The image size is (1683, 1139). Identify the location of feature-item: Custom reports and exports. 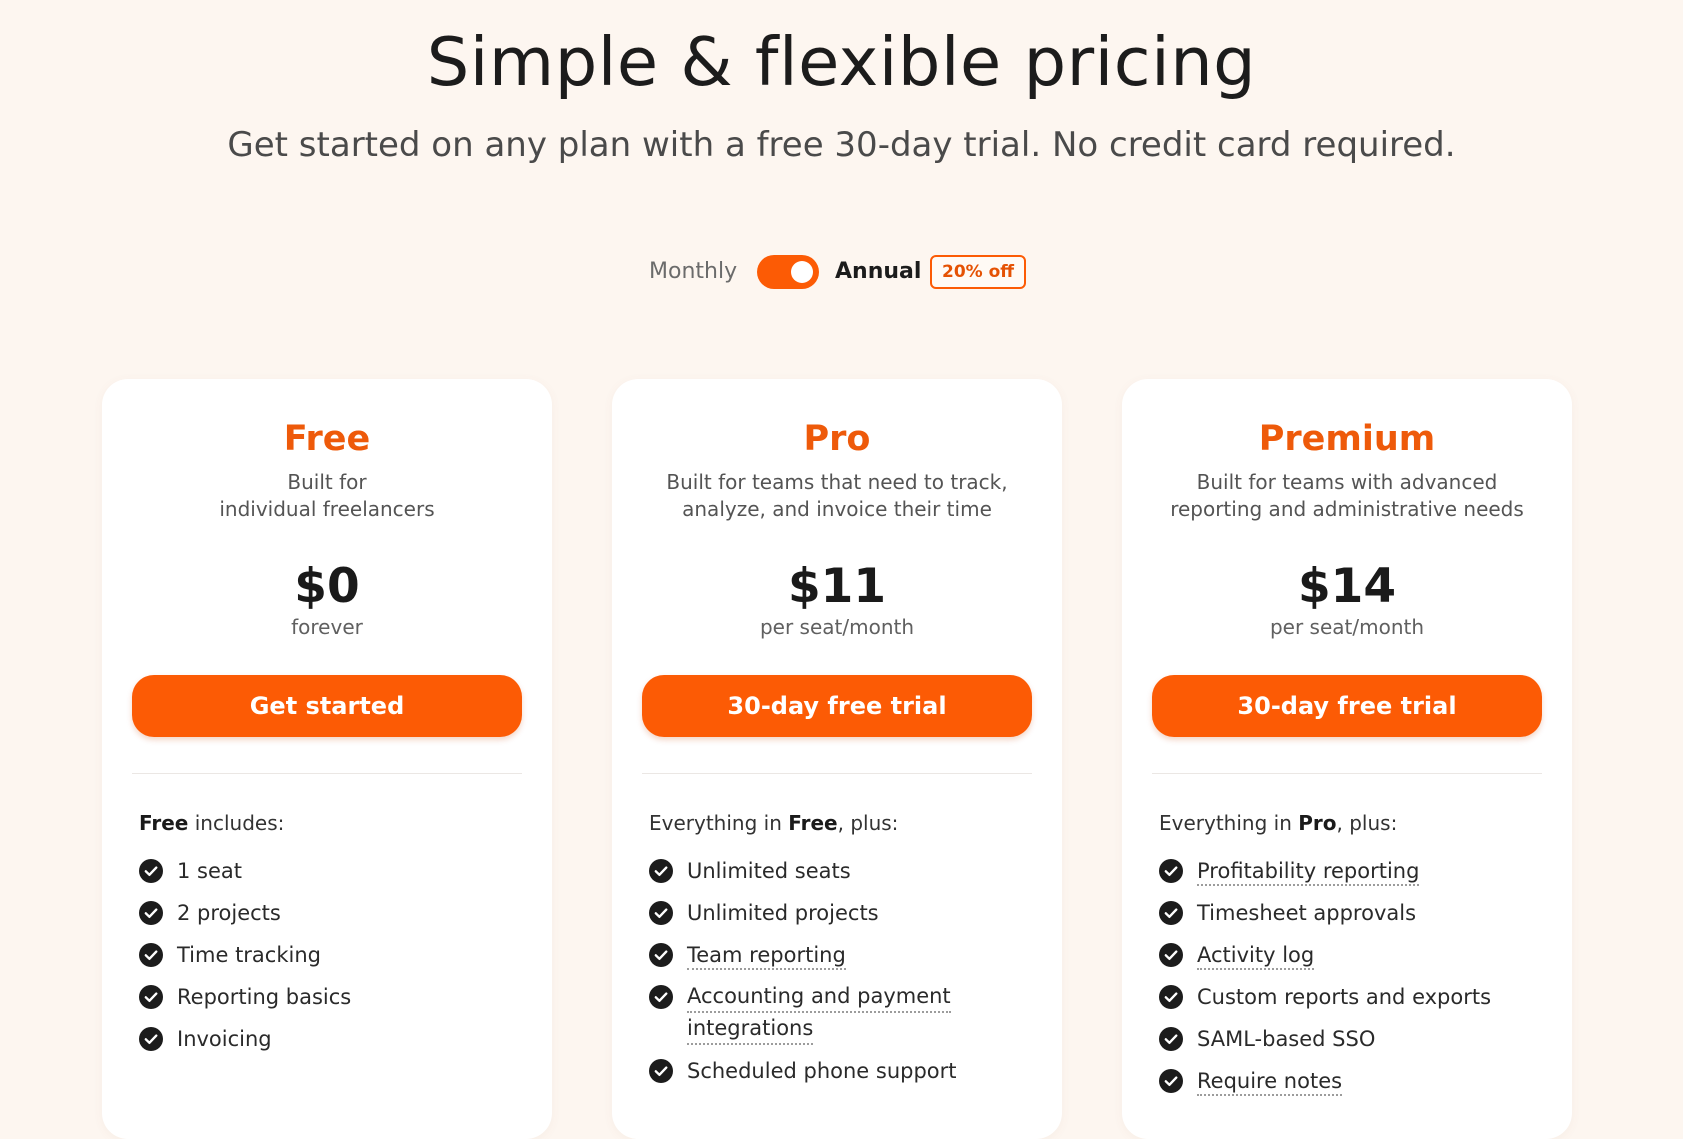
(1356, 997).